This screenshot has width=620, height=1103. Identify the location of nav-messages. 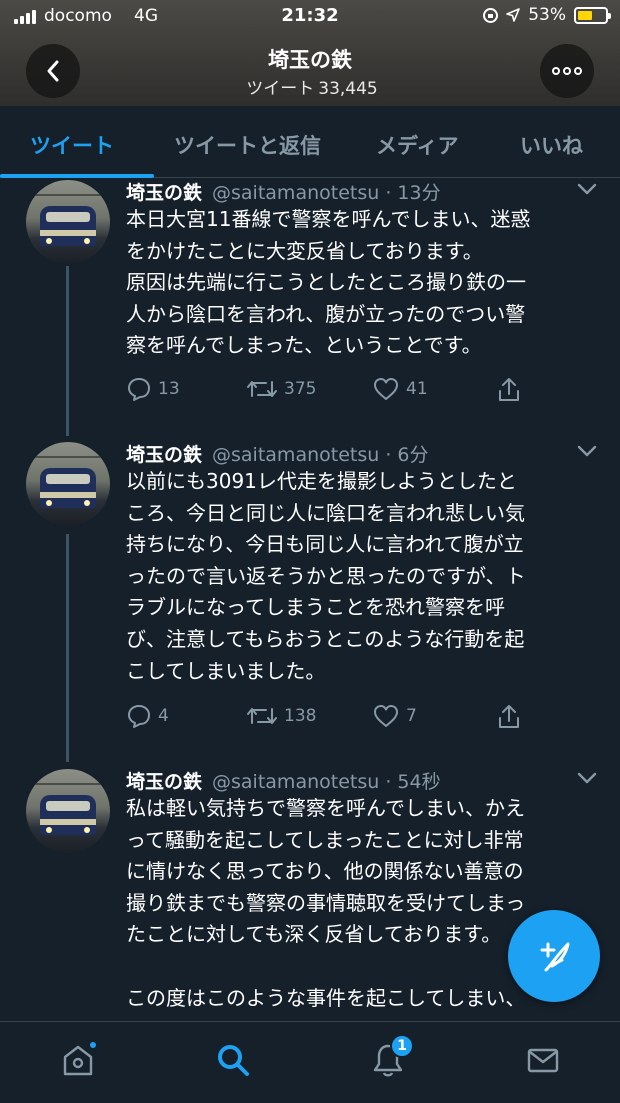
(543, 1060).